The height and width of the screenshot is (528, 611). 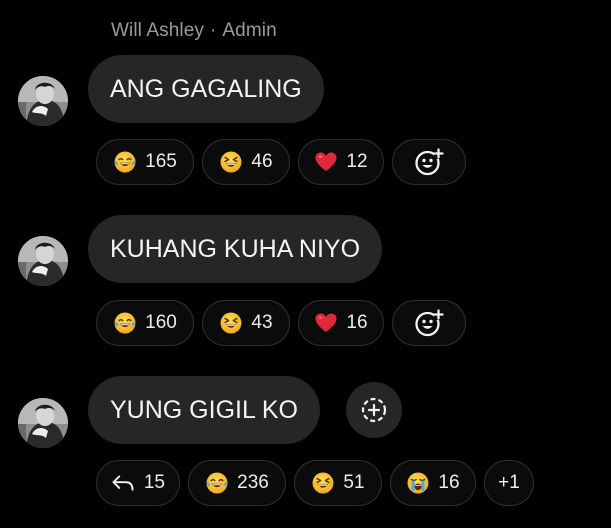 What do you see at coordinates (154, 482) in the screenshot?
I see `reply-count: 15` at bounding box center [154, 482].